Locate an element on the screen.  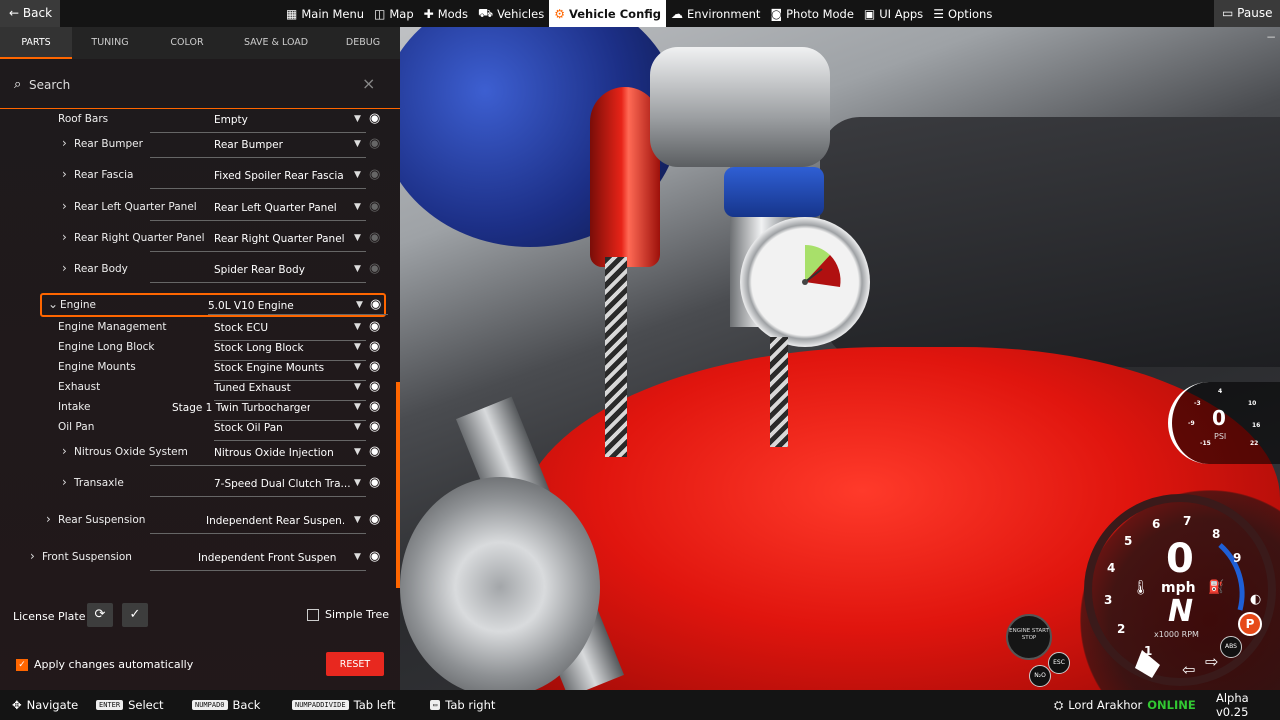
collapse-icon: − is located at coordinates (1271, 37).